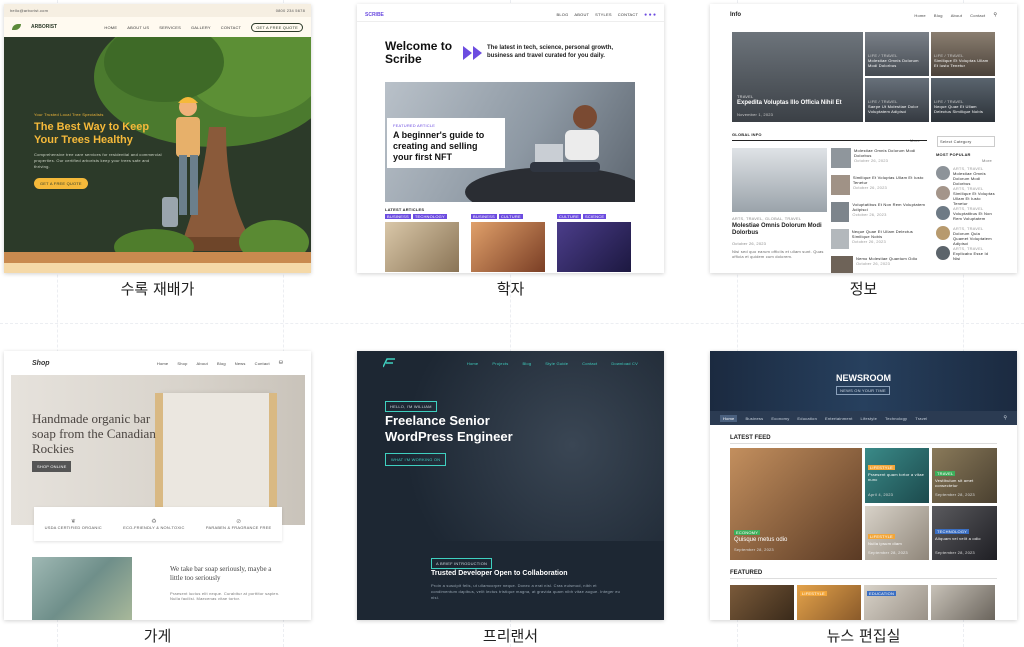  What do you see at coordinates (581, 14) in the screenshot?
I see `scribe-nav-about: ABOUT` at bounding box center [581, 14].